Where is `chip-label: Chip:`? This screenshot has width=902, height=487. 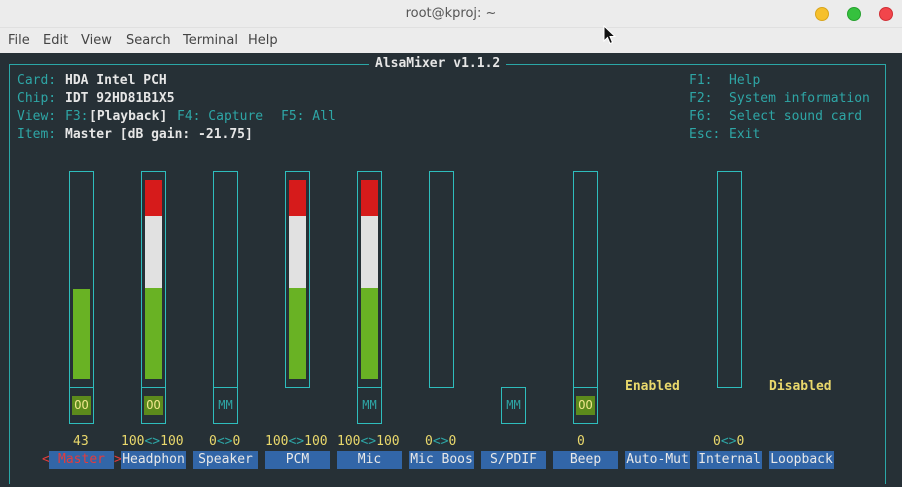
chip-label: Chip: is located at coordinates (37, 98).